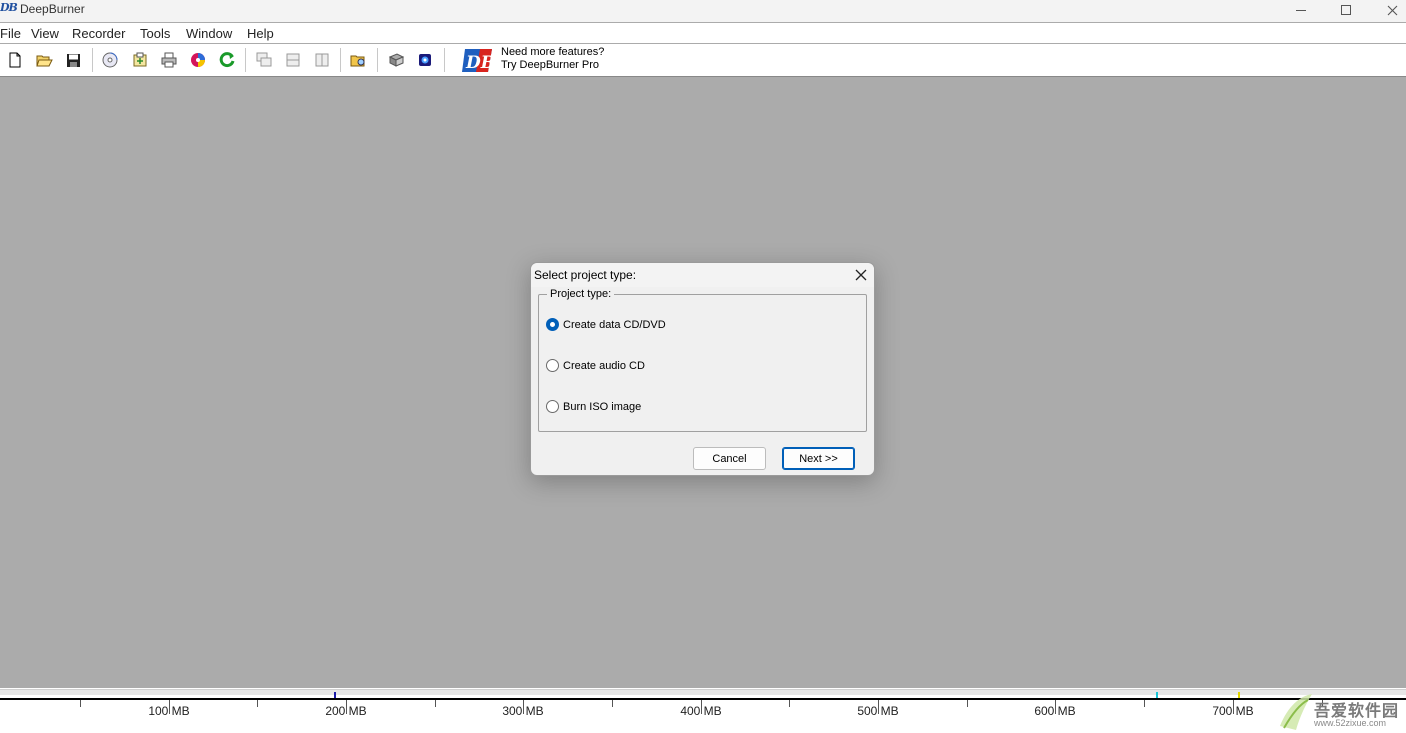  I want to click on save-icon, so click(73, 60).